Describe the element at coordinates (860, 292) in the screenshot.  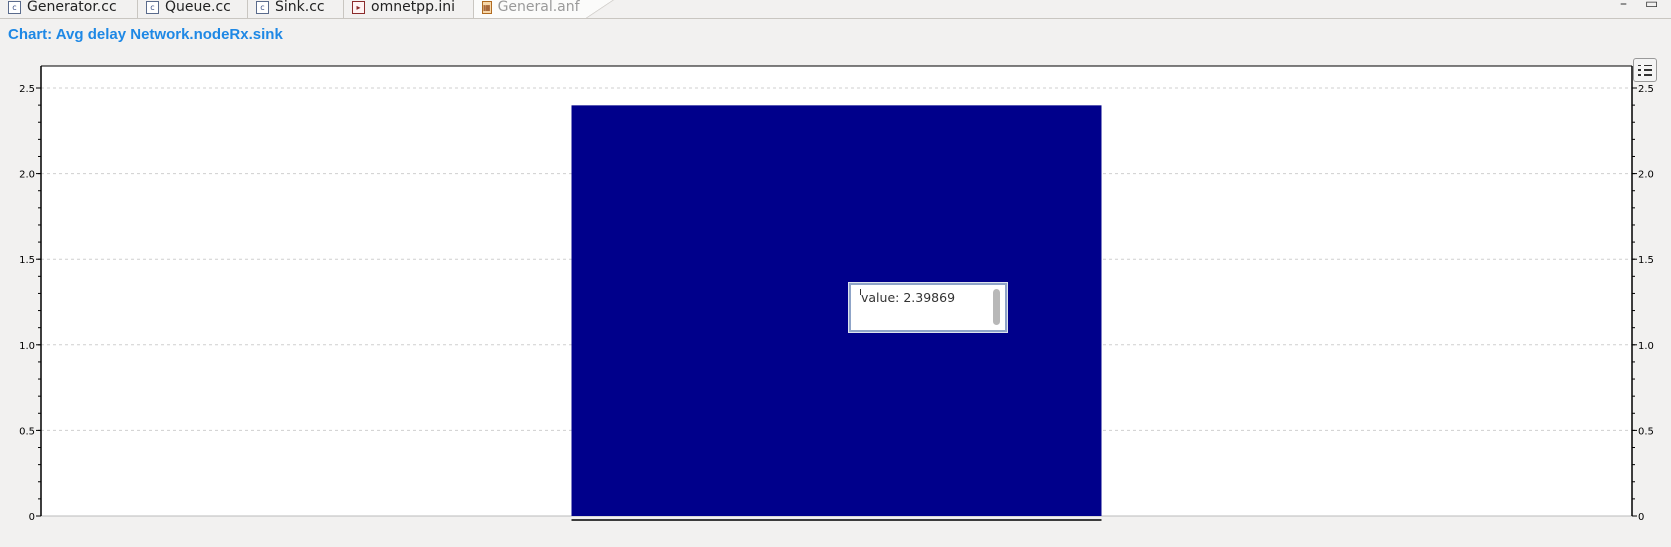
I see `text-caret` at that location.